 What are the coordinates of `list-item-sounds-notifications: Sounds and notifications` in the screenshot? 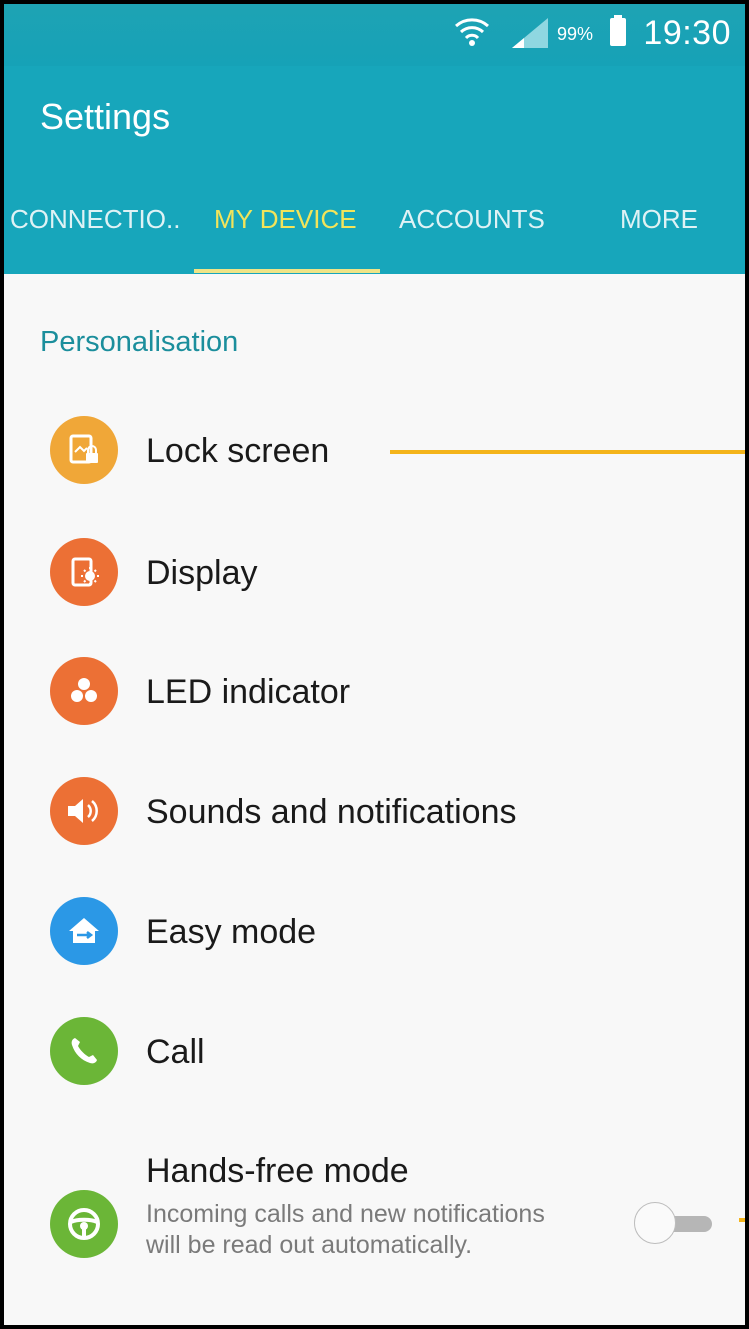 It's located at (374, 810).